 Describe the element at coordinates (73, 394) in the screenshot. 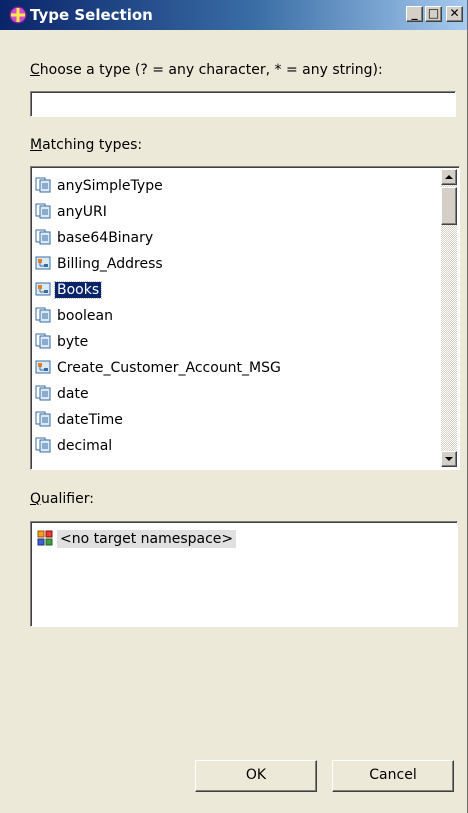

I see `list-item-label: date` at that location.